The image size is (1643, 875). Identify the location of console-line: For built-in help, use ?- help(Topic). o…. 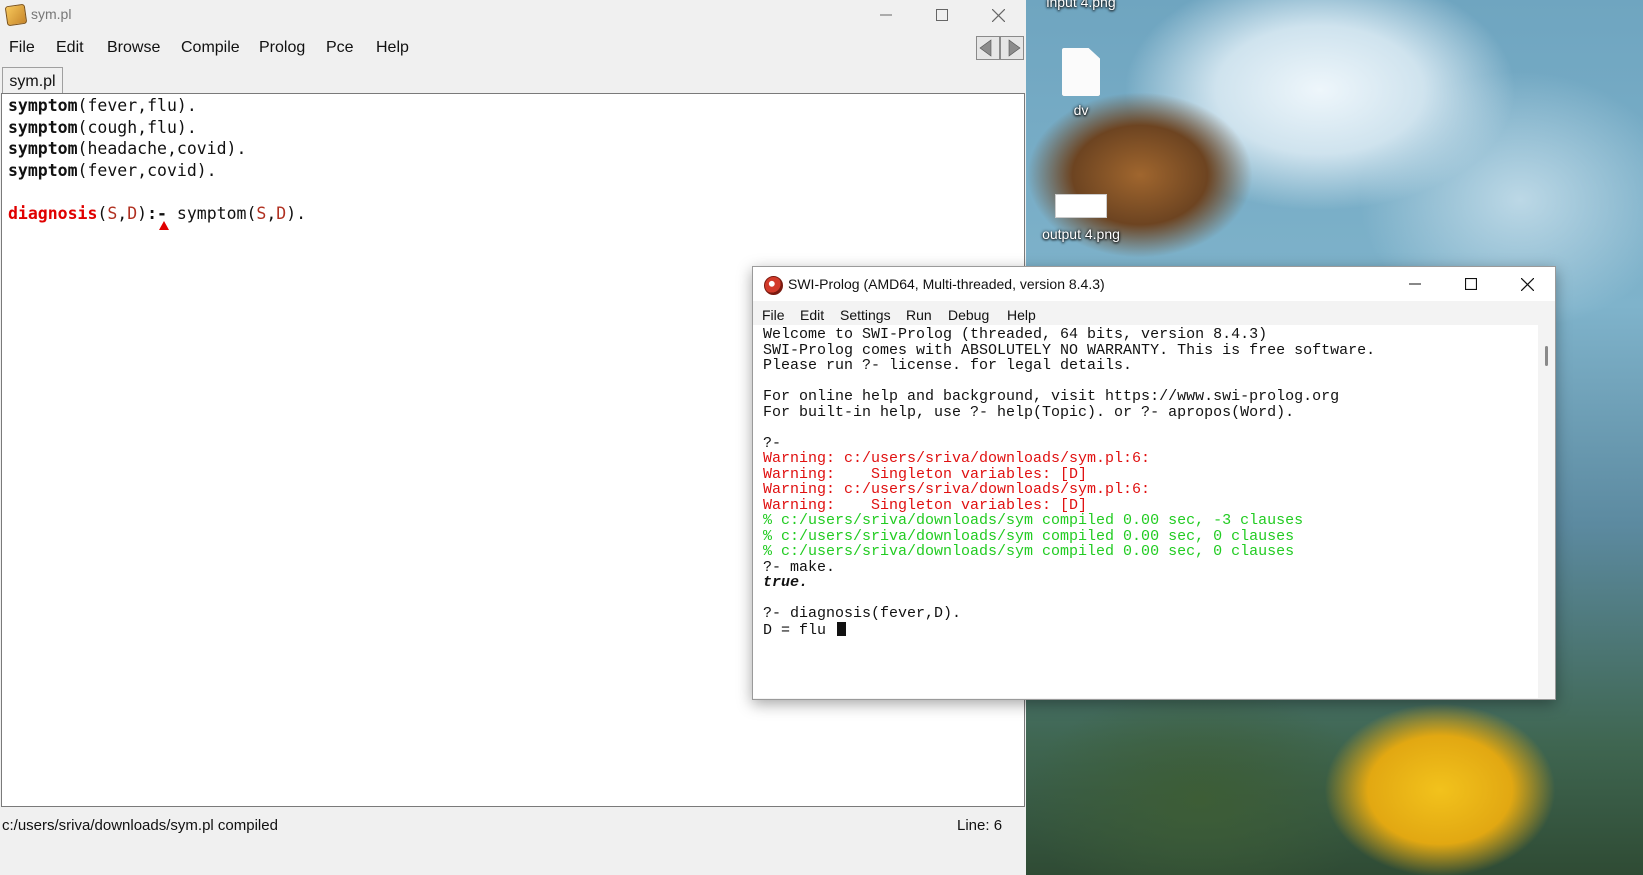
(1029, 412).